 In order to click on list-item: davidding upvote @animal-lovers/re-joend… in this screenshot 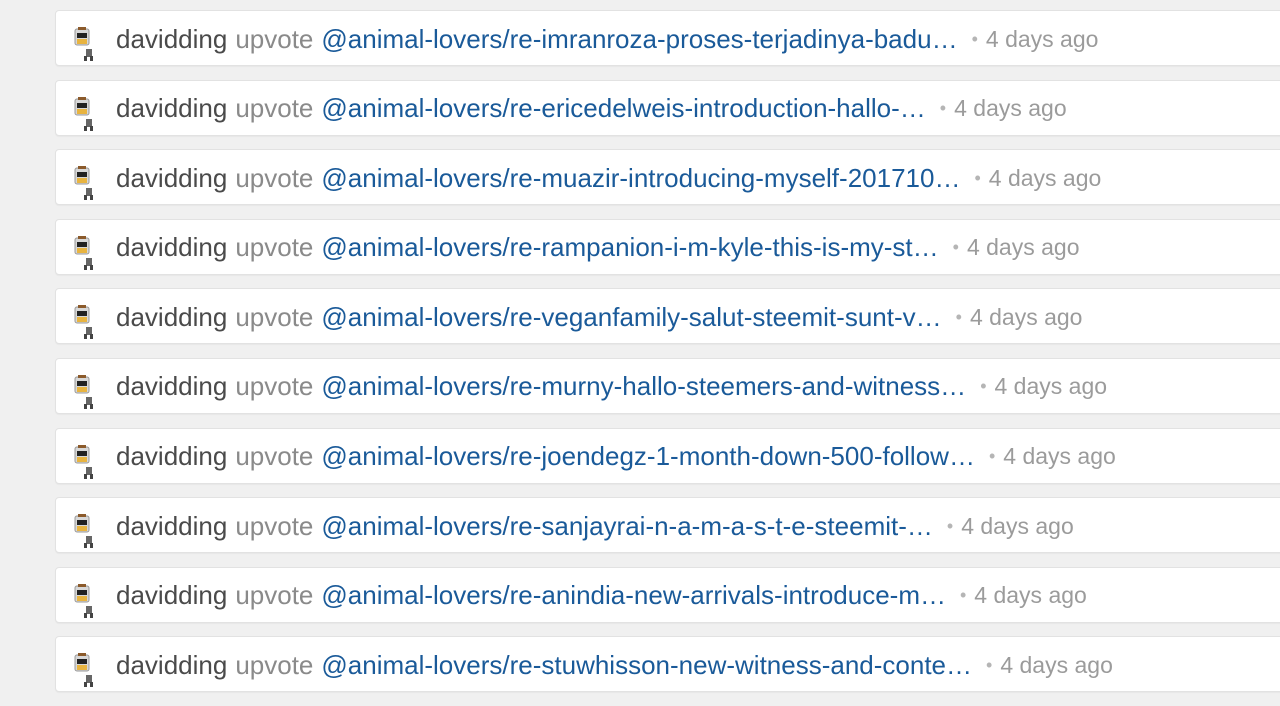, I will do `click(667, 456)`.